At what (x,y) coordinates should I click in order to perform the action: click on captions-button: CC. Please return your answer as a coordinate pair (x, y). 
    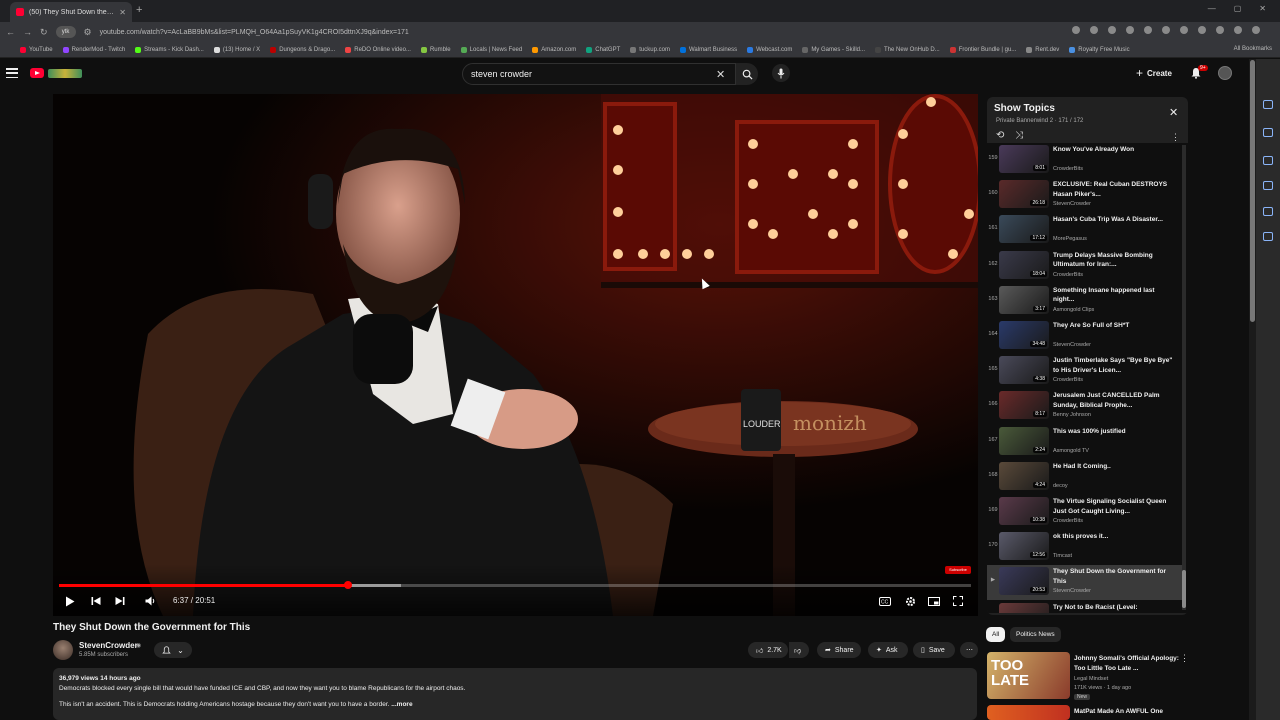
    Looking at the image, I should click on (885, 601).